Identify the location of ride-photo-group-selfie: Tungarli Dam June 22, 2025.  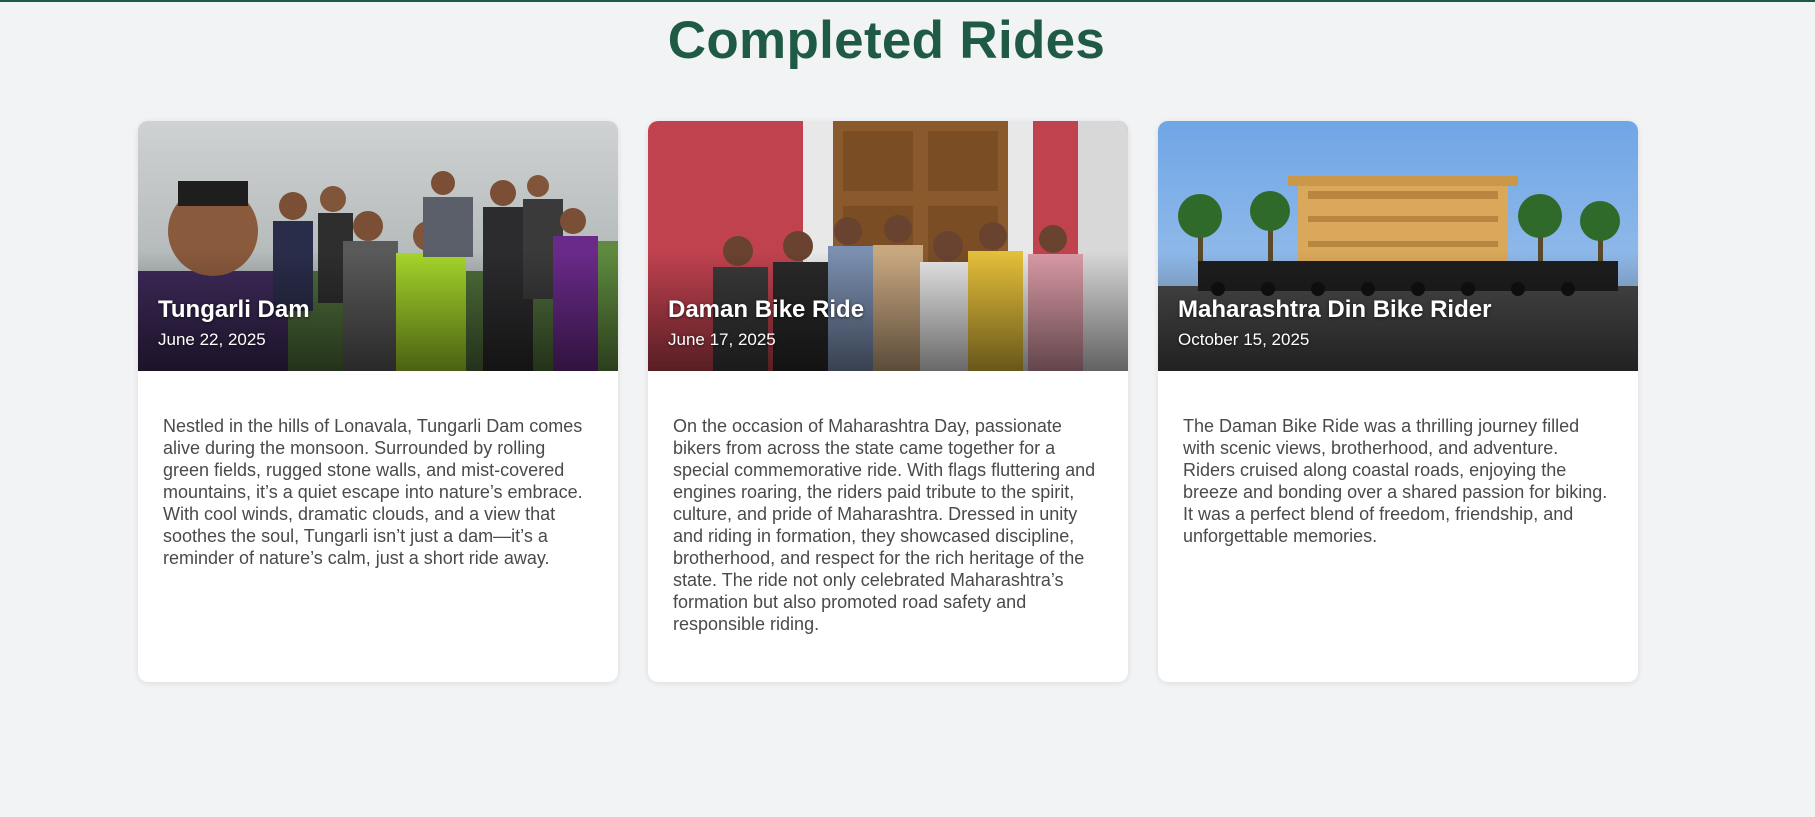
(378, 246).